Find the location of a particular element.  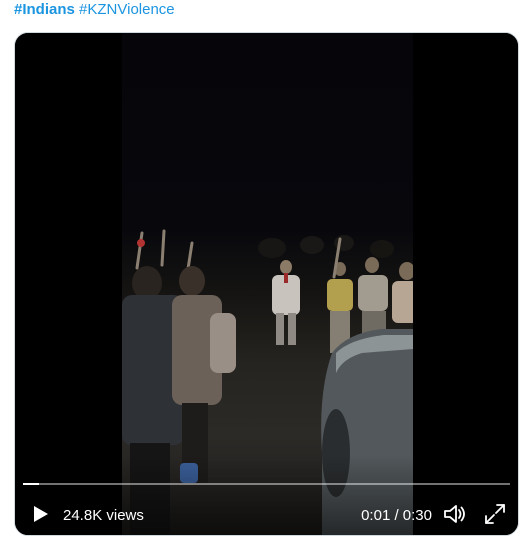

play-icon is located at coordinates (40, 514).